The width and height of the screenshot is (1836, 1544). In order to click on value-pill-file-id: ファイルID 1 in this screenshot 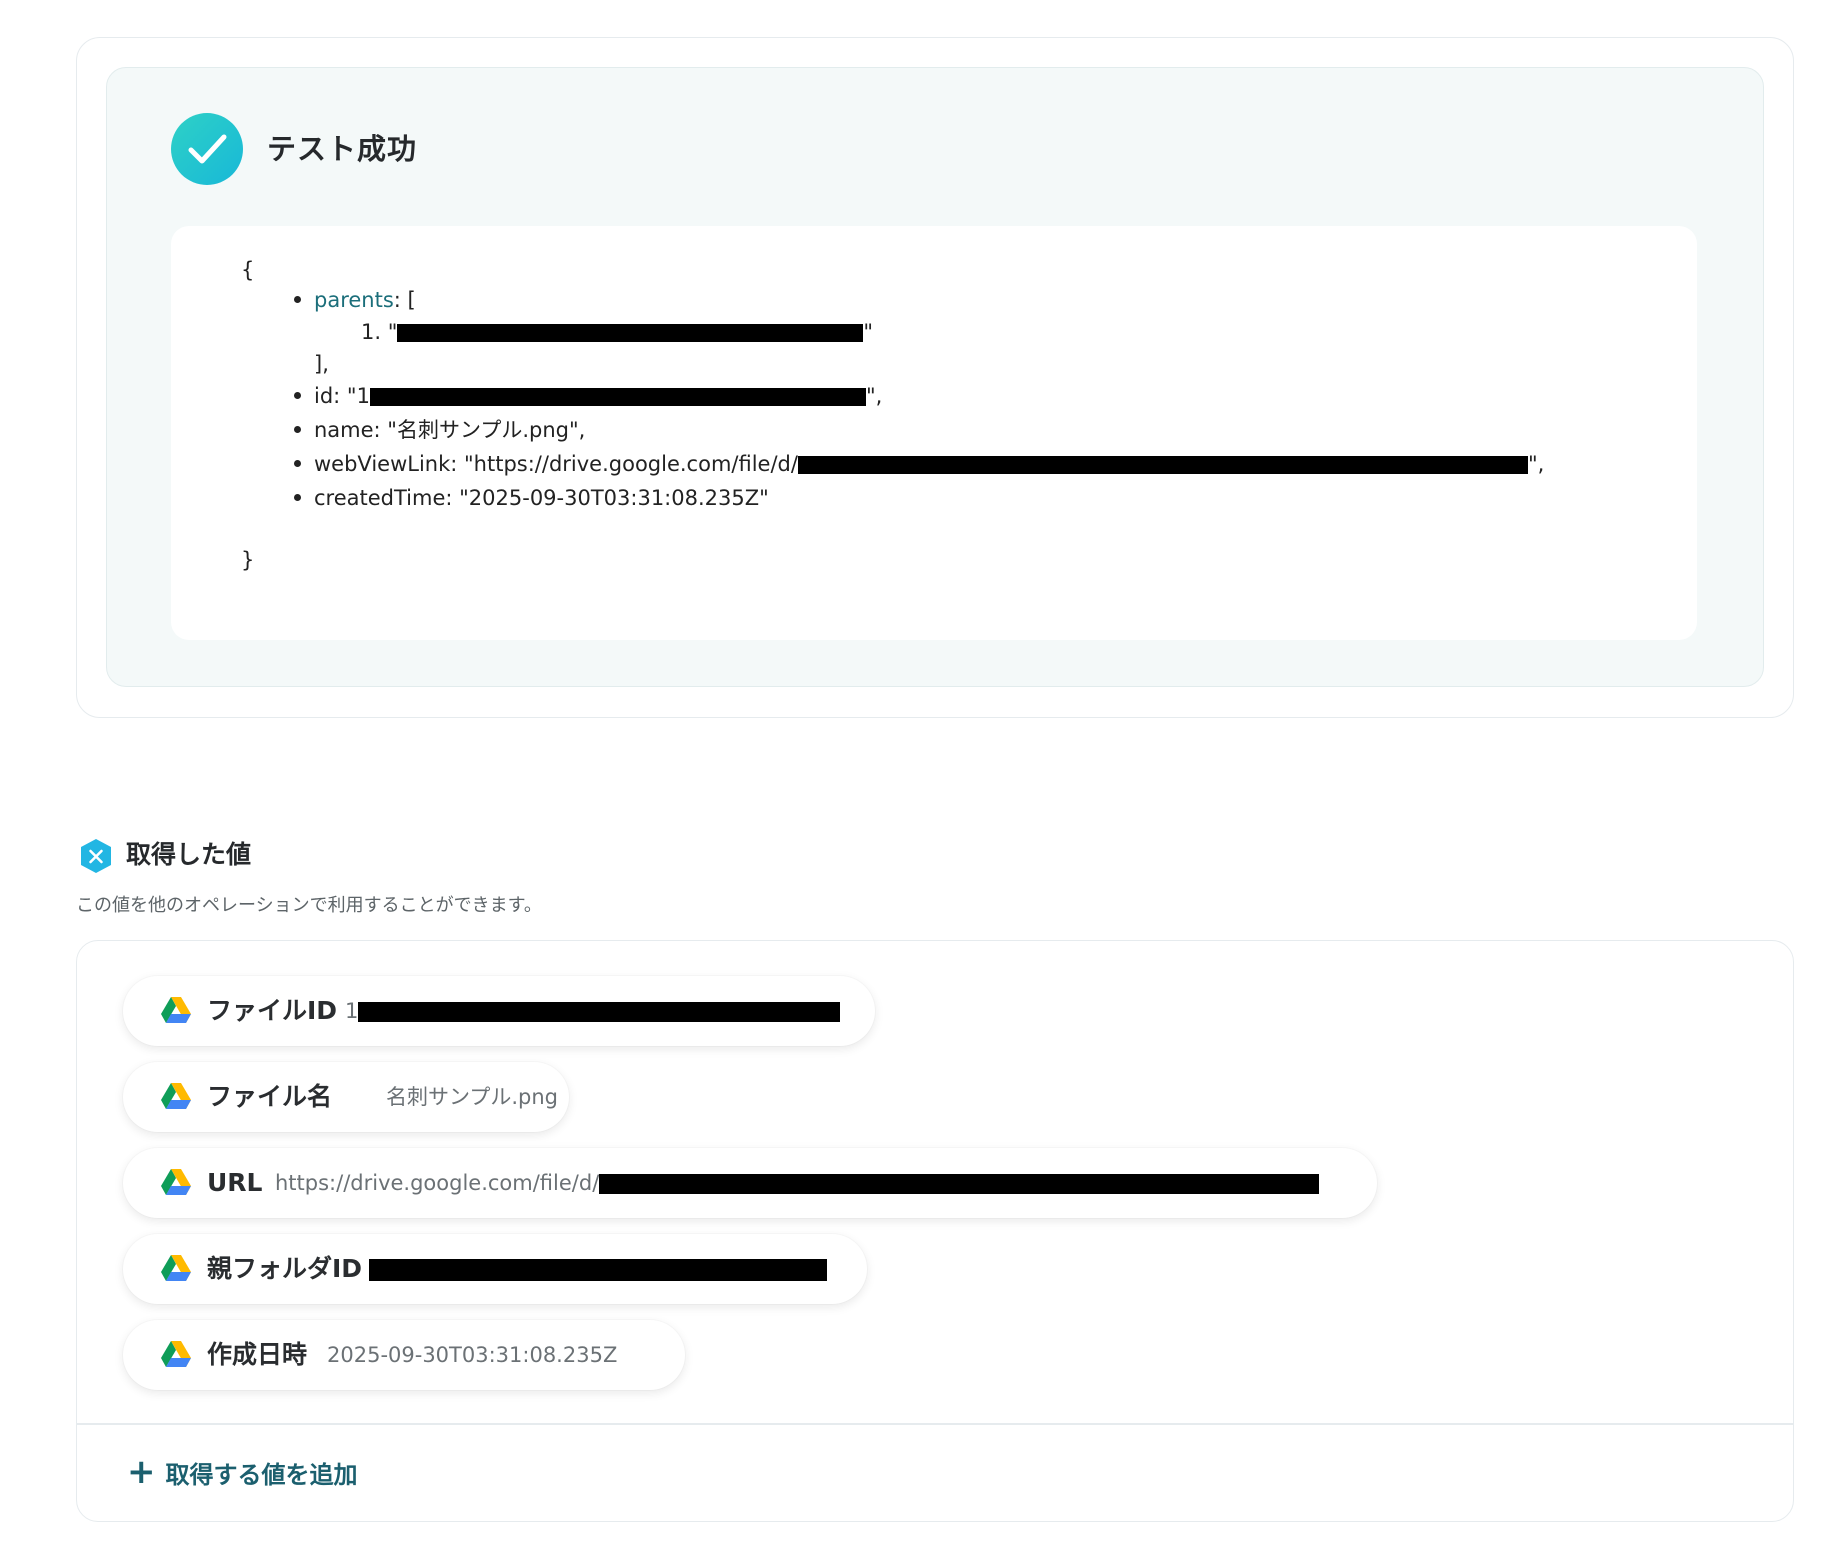, I will do `click(499, 1011)`.